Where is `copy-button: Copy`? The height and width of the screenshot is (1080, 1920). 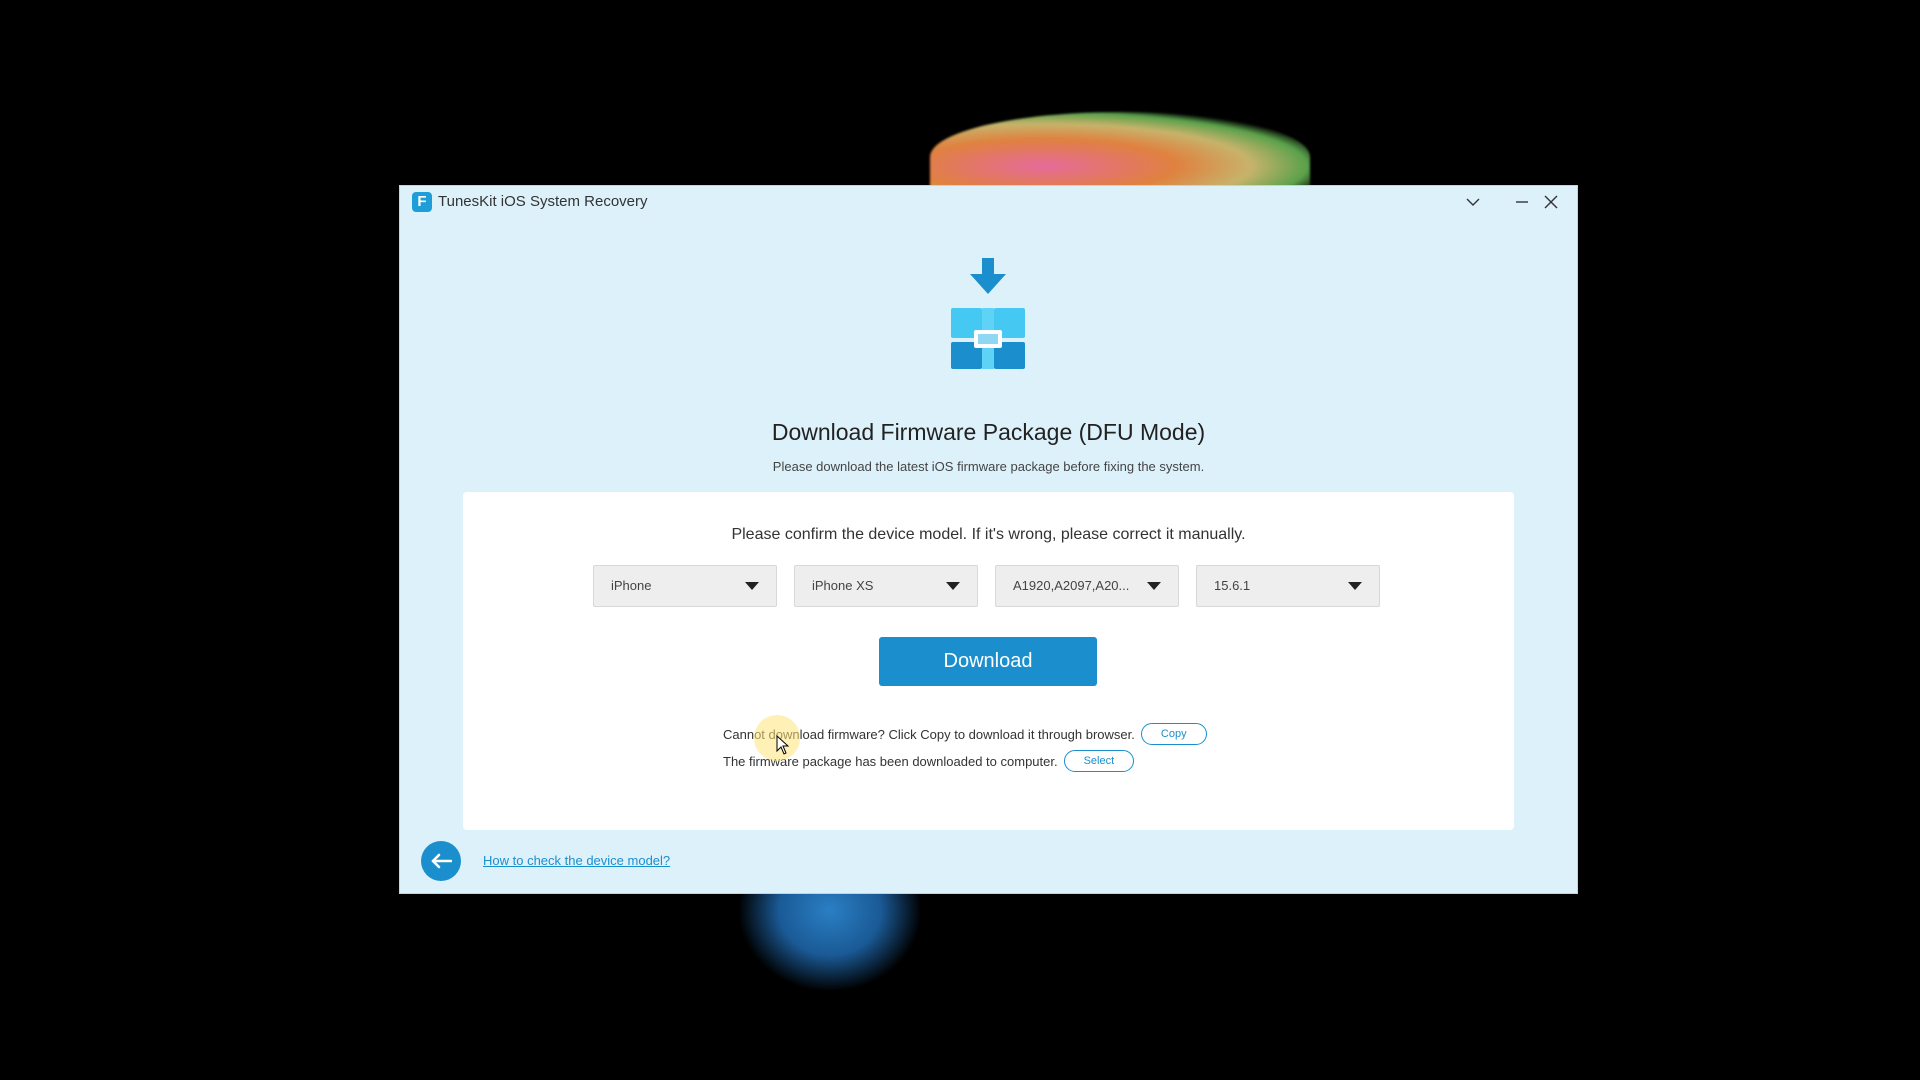
copy-button: Copy is located at coordinates (1173, 734).